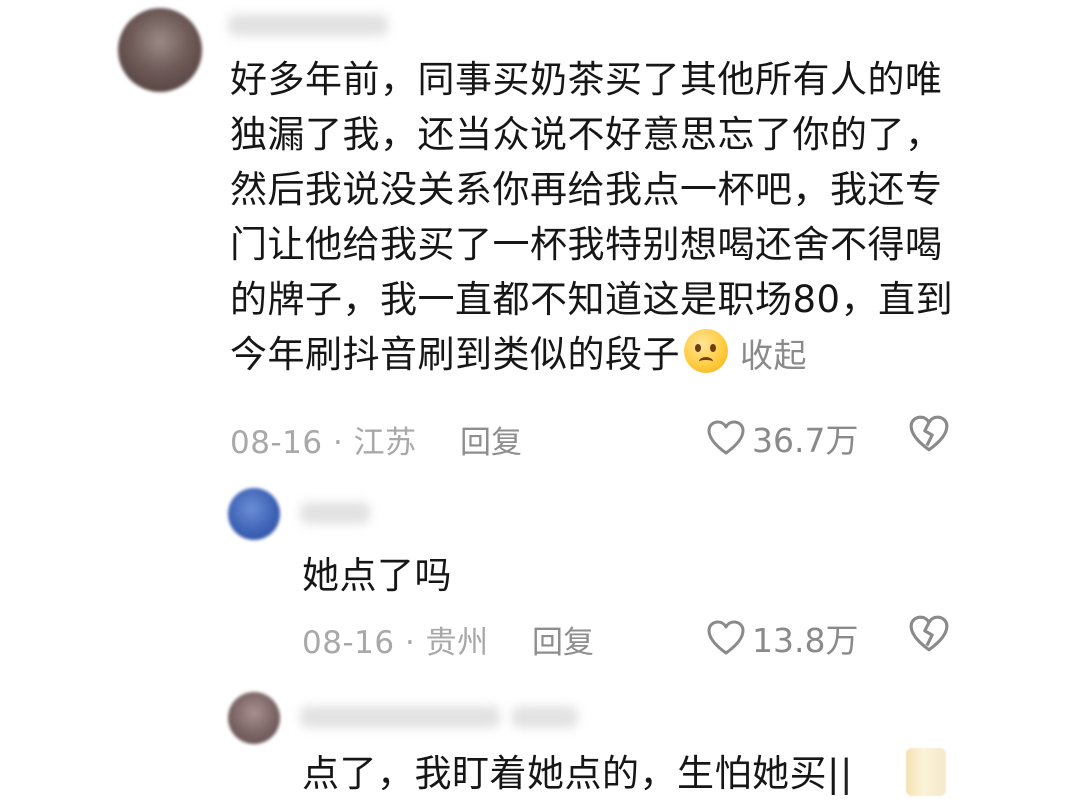  I want to click on reply-meta: 08-16 · 贵州, so click(395, 643).